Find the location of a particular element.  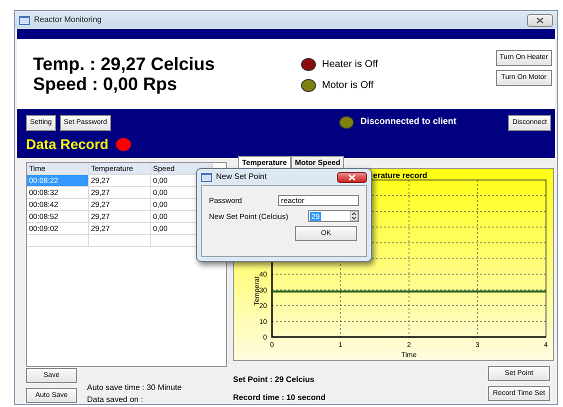

record-time-label: Record time : 10 second is located at coordinates (279, 398).